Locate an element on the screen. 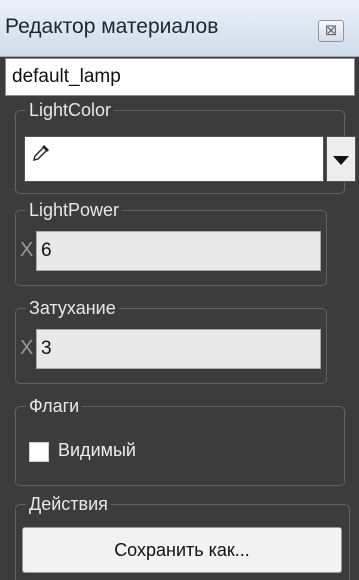  flags-group: Флаги Видимый is located at coordinates (180, 440).